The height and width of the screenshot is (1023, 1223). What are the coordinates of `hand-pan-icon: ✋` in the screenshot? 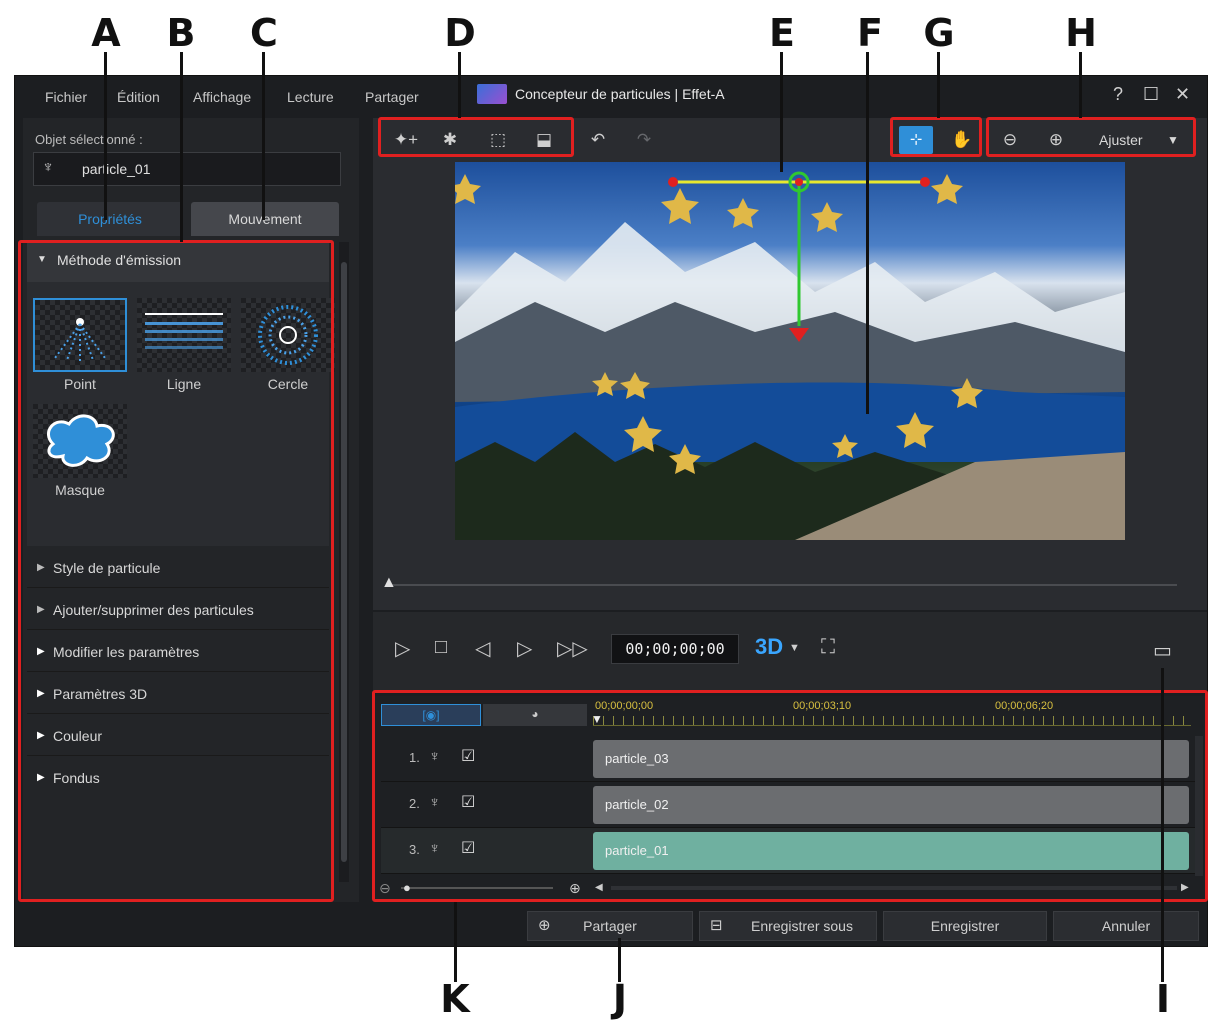 It's located at (962, 140).